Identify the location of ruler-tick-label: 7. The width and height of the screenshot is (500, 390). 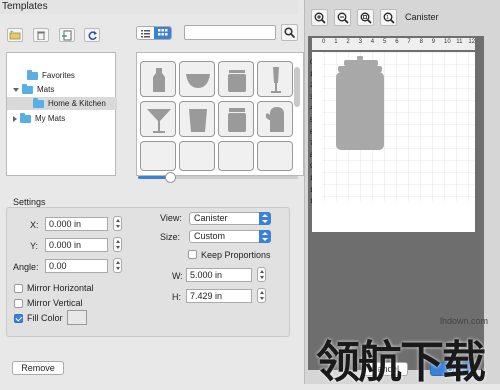
(409, 42).